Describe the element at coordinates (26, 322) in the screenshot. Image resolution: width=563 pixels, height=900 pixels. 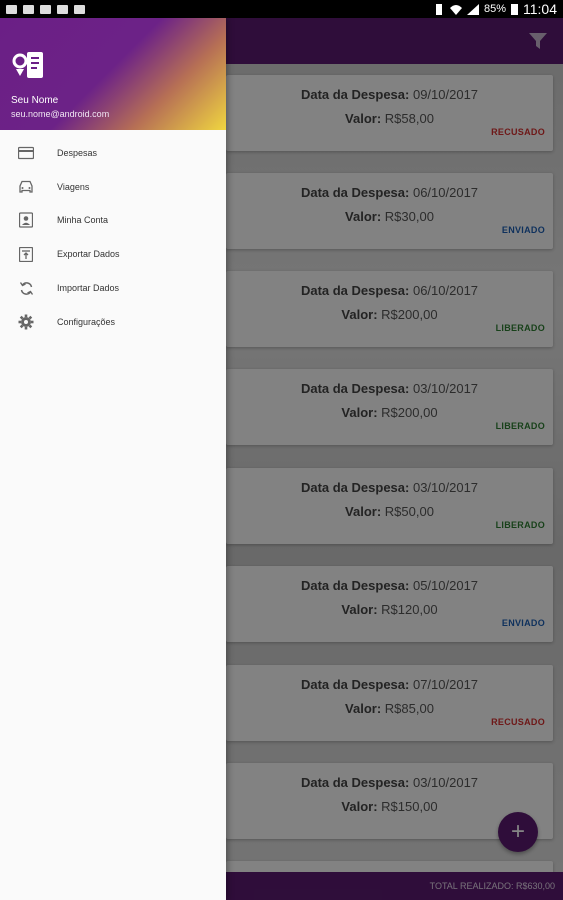
I see `gear-icon` at that location.